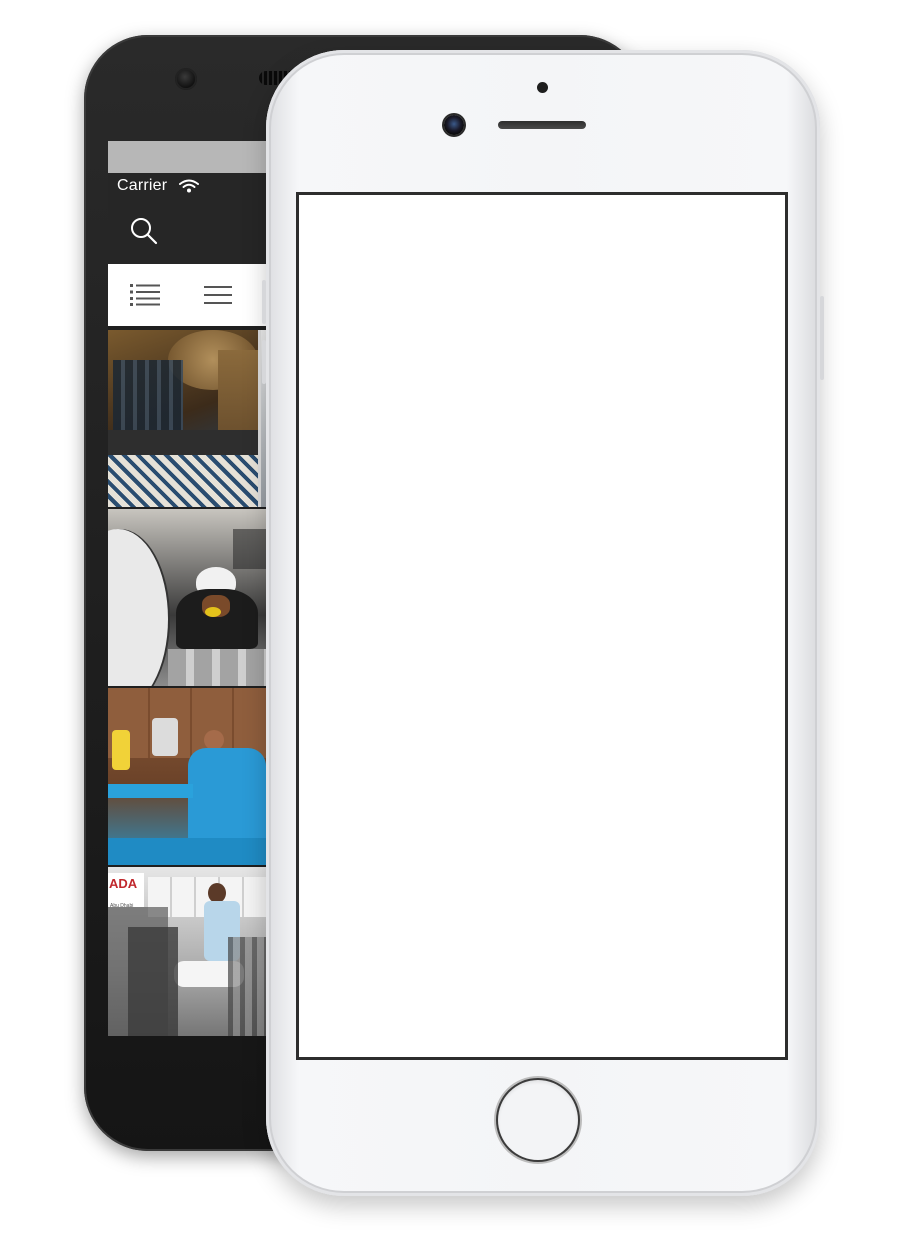  What do you see at coordinates (144, 231) in the screenshot?
I see `search-icon` at bounding box center [144, 231].